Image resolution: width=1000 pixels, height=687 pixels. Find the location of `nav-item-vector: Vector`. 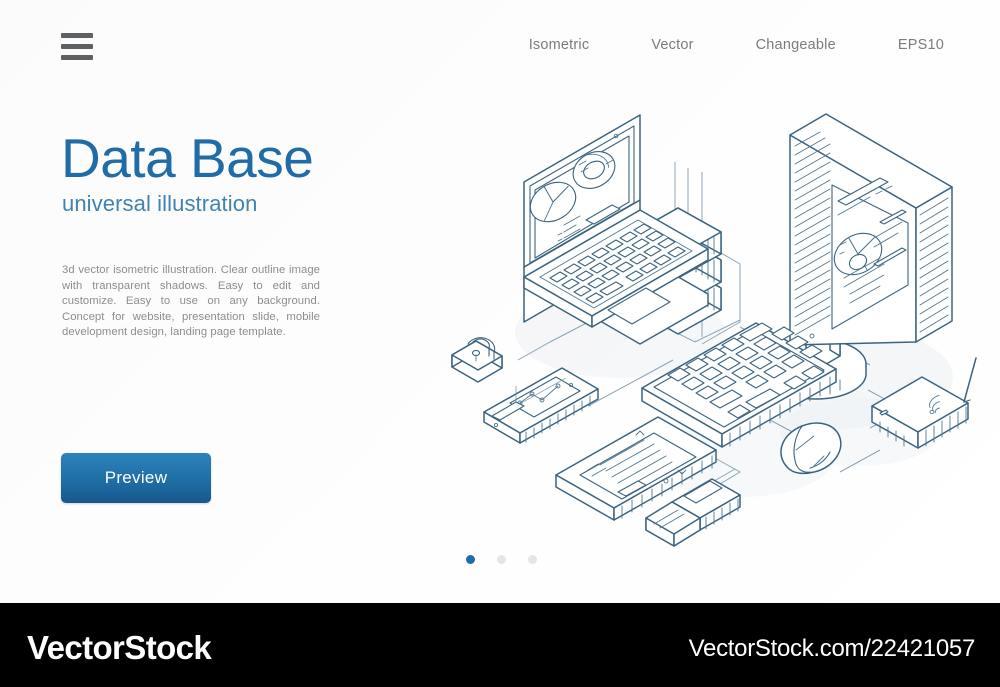

nav-item-vector: Vector is located at coordinates (672, 45).